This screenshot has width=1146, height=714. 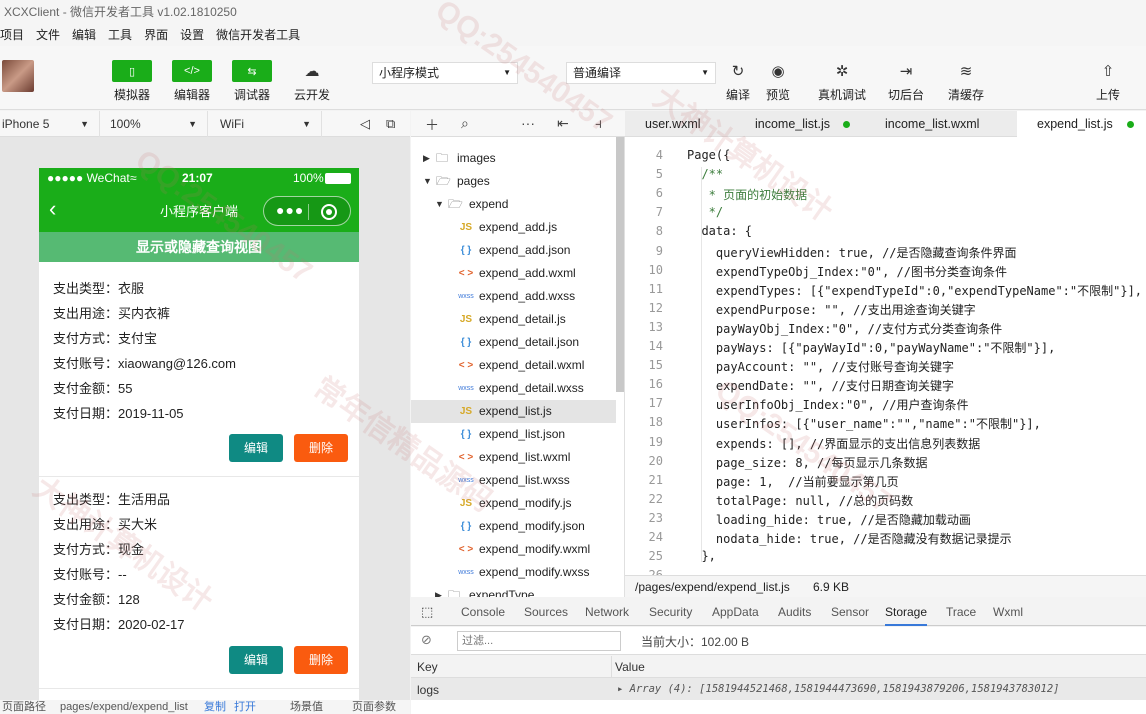 I want to click on tree-scrollbar, so click(x=620, y=264).